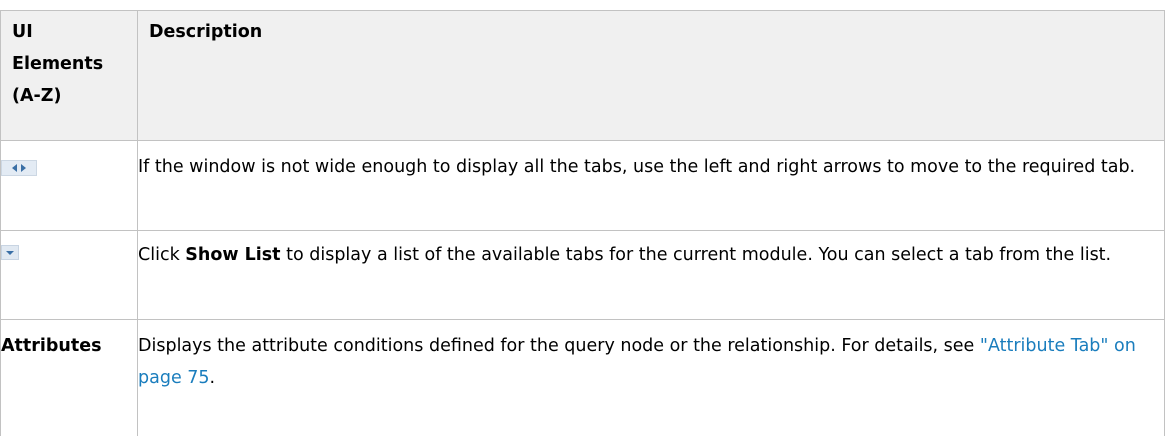  I want to click on header-col1-line1: UI, so click(22, 32).